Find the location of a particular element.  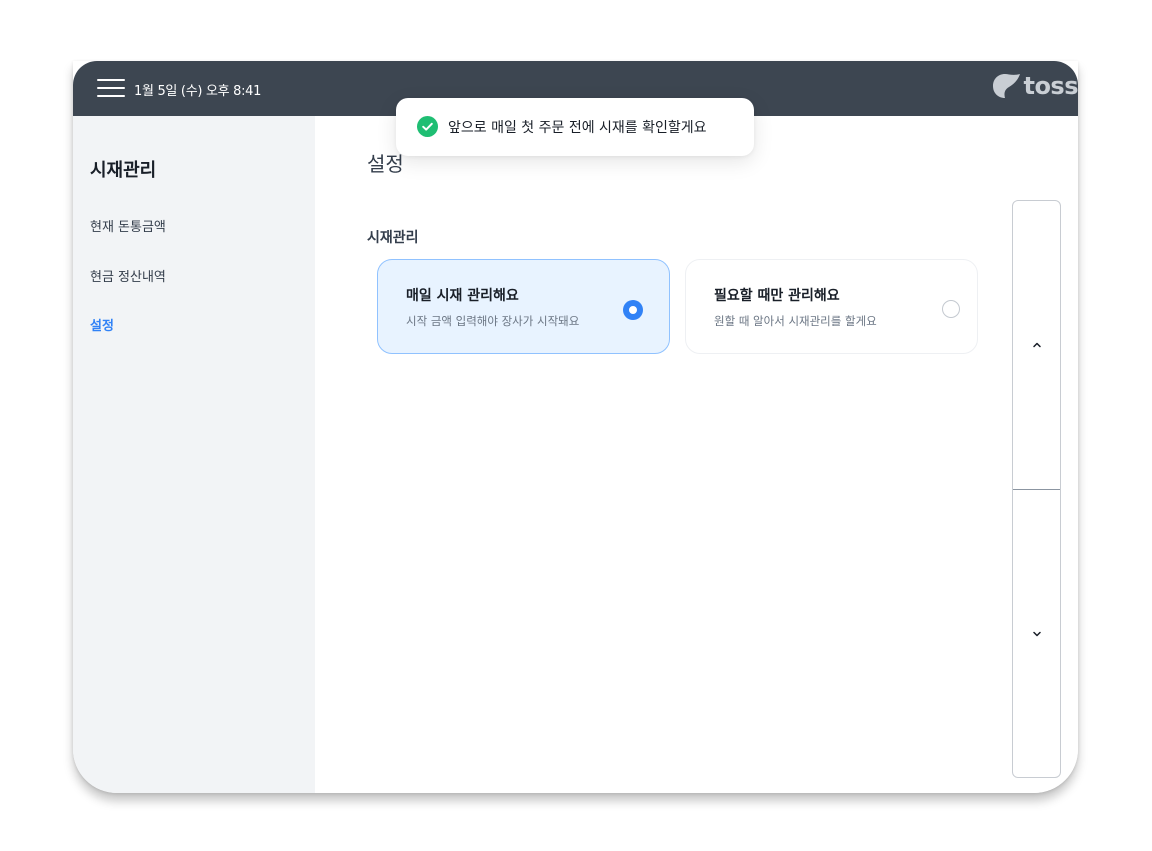

toss-logo: toss is located at coordinates (1034, 86).